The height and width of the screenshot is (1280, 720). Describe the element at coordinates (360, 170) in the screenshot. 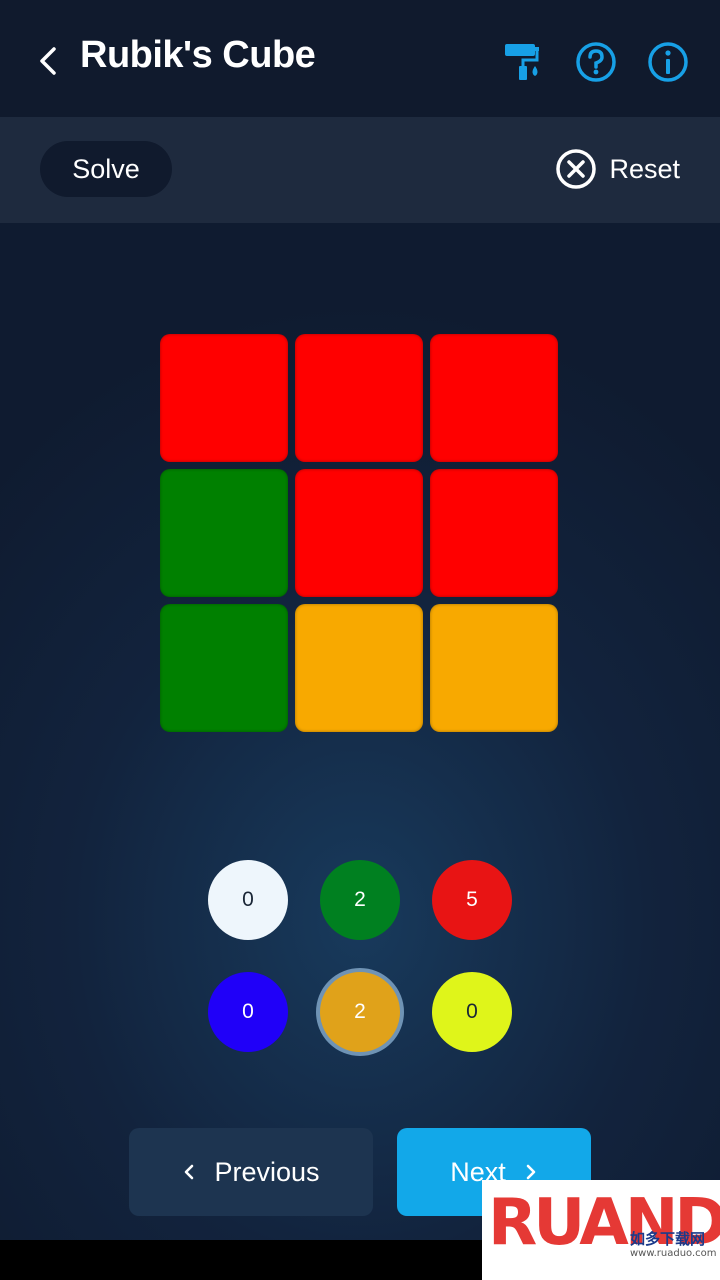

I see `action-toolbar: Solve Reset` at that location.